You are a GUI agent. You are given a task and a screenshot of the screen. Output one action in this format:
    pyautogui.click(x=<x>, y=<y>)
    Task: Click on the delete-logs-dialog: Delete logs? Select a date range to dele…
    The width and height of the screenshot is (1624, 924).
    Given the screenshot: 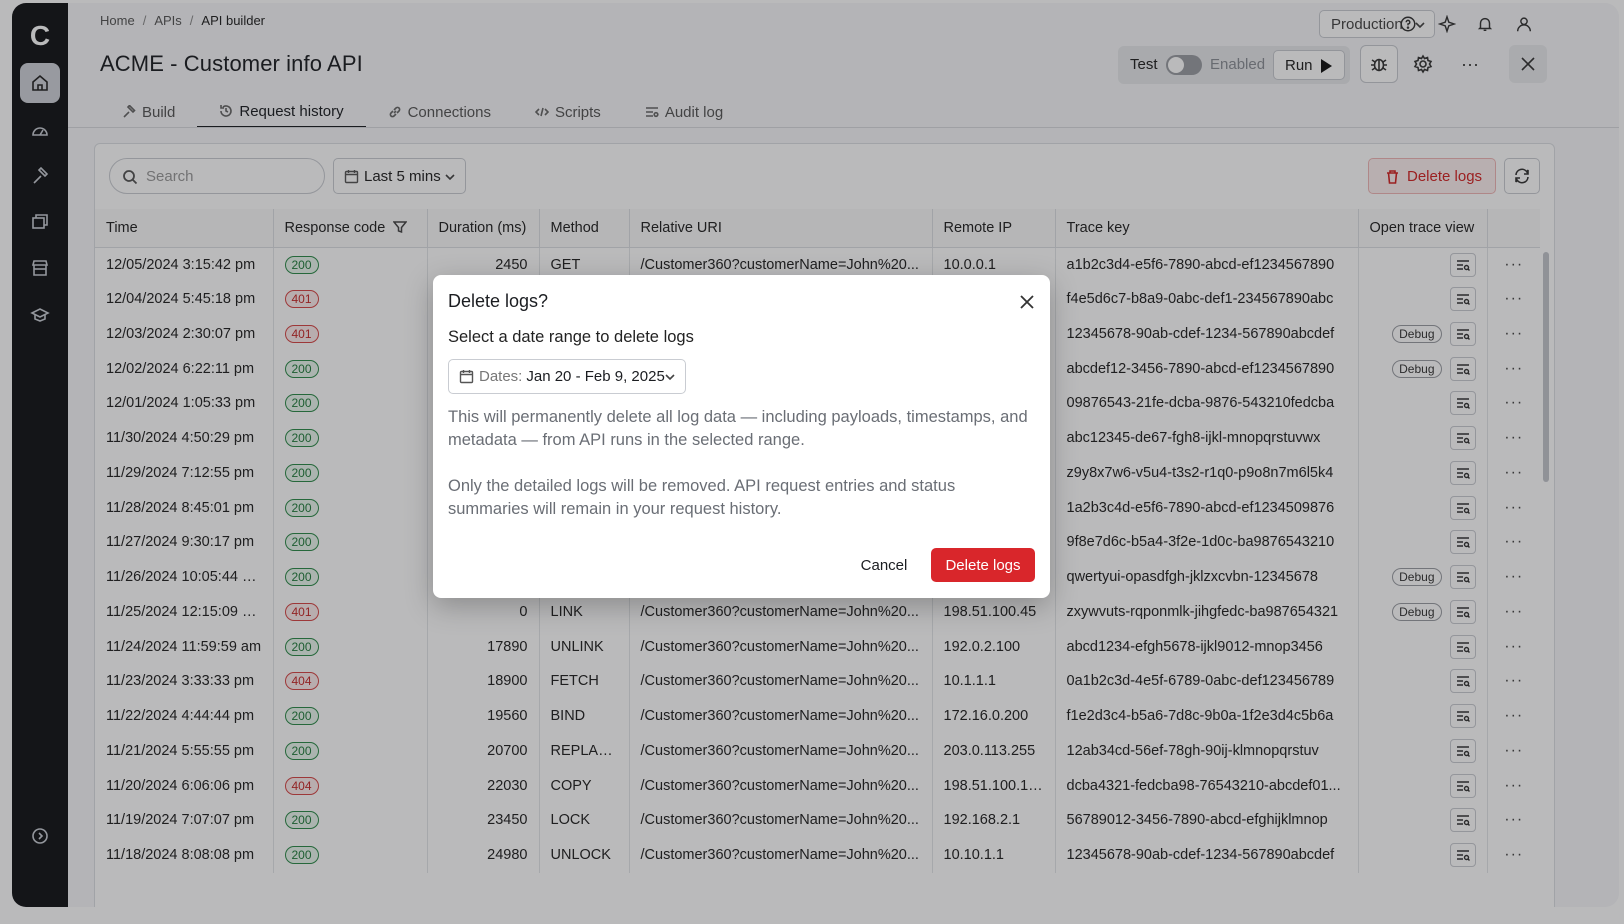 What is the action you would take?
    pyautogui.click(x=741, y=436)
    